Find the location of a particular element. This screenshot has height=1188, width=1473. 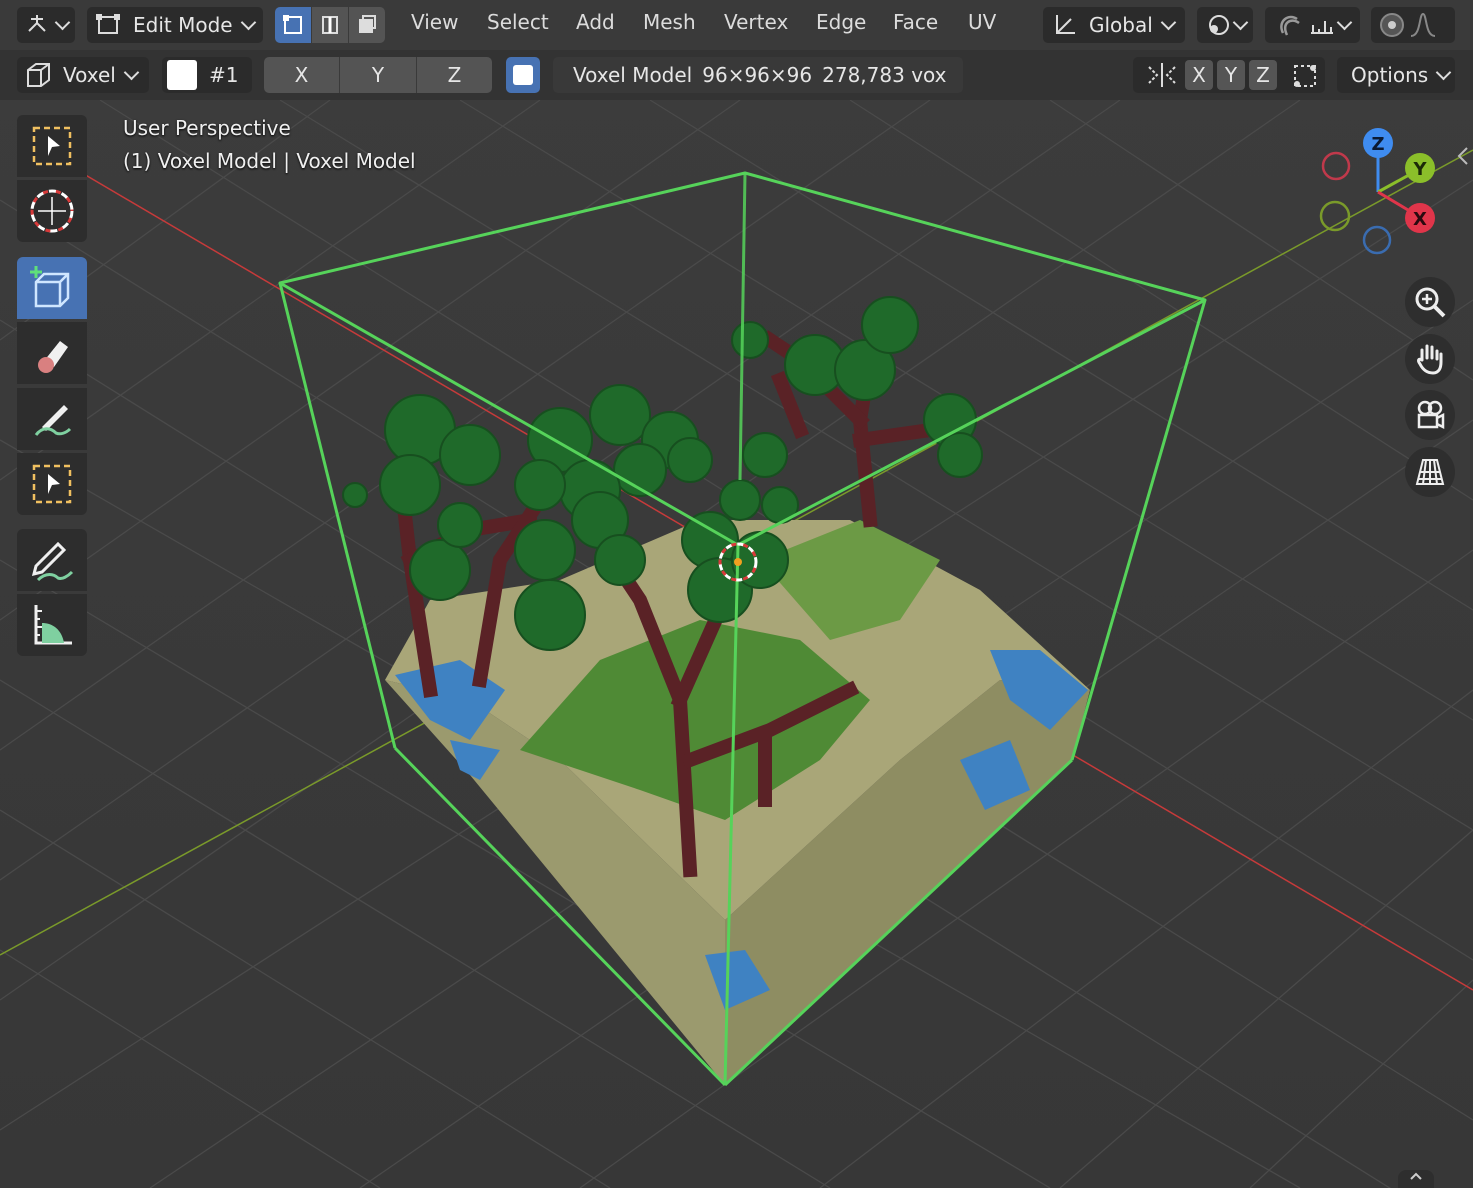

sidebar-toggle-icon is located at coordinates (1463, 156).